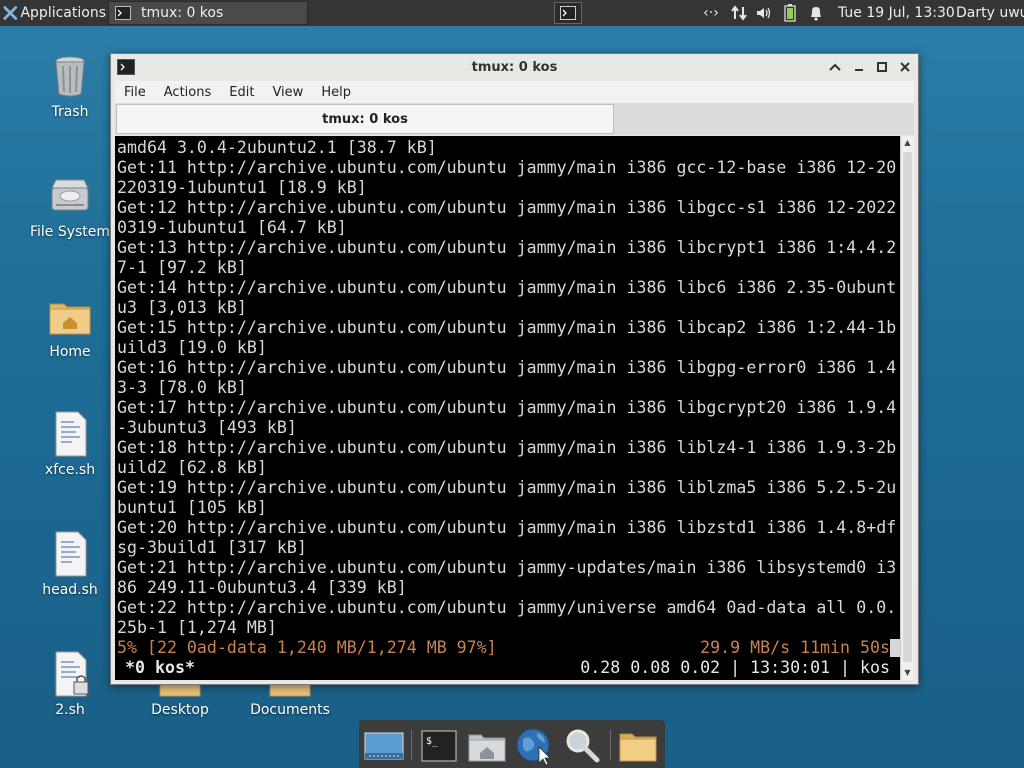 The width and height of the screenshot is (1024, 768). Describe the element at coordinates (835, 67) in the screenshot. I see `window-menu-up-icon` at that location.